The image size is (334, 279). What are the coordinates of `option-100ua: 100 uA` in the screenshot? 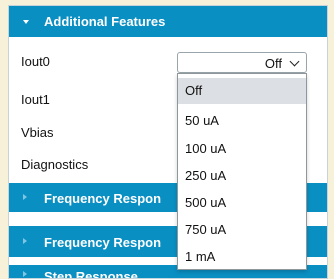 It's located at (242, 149).